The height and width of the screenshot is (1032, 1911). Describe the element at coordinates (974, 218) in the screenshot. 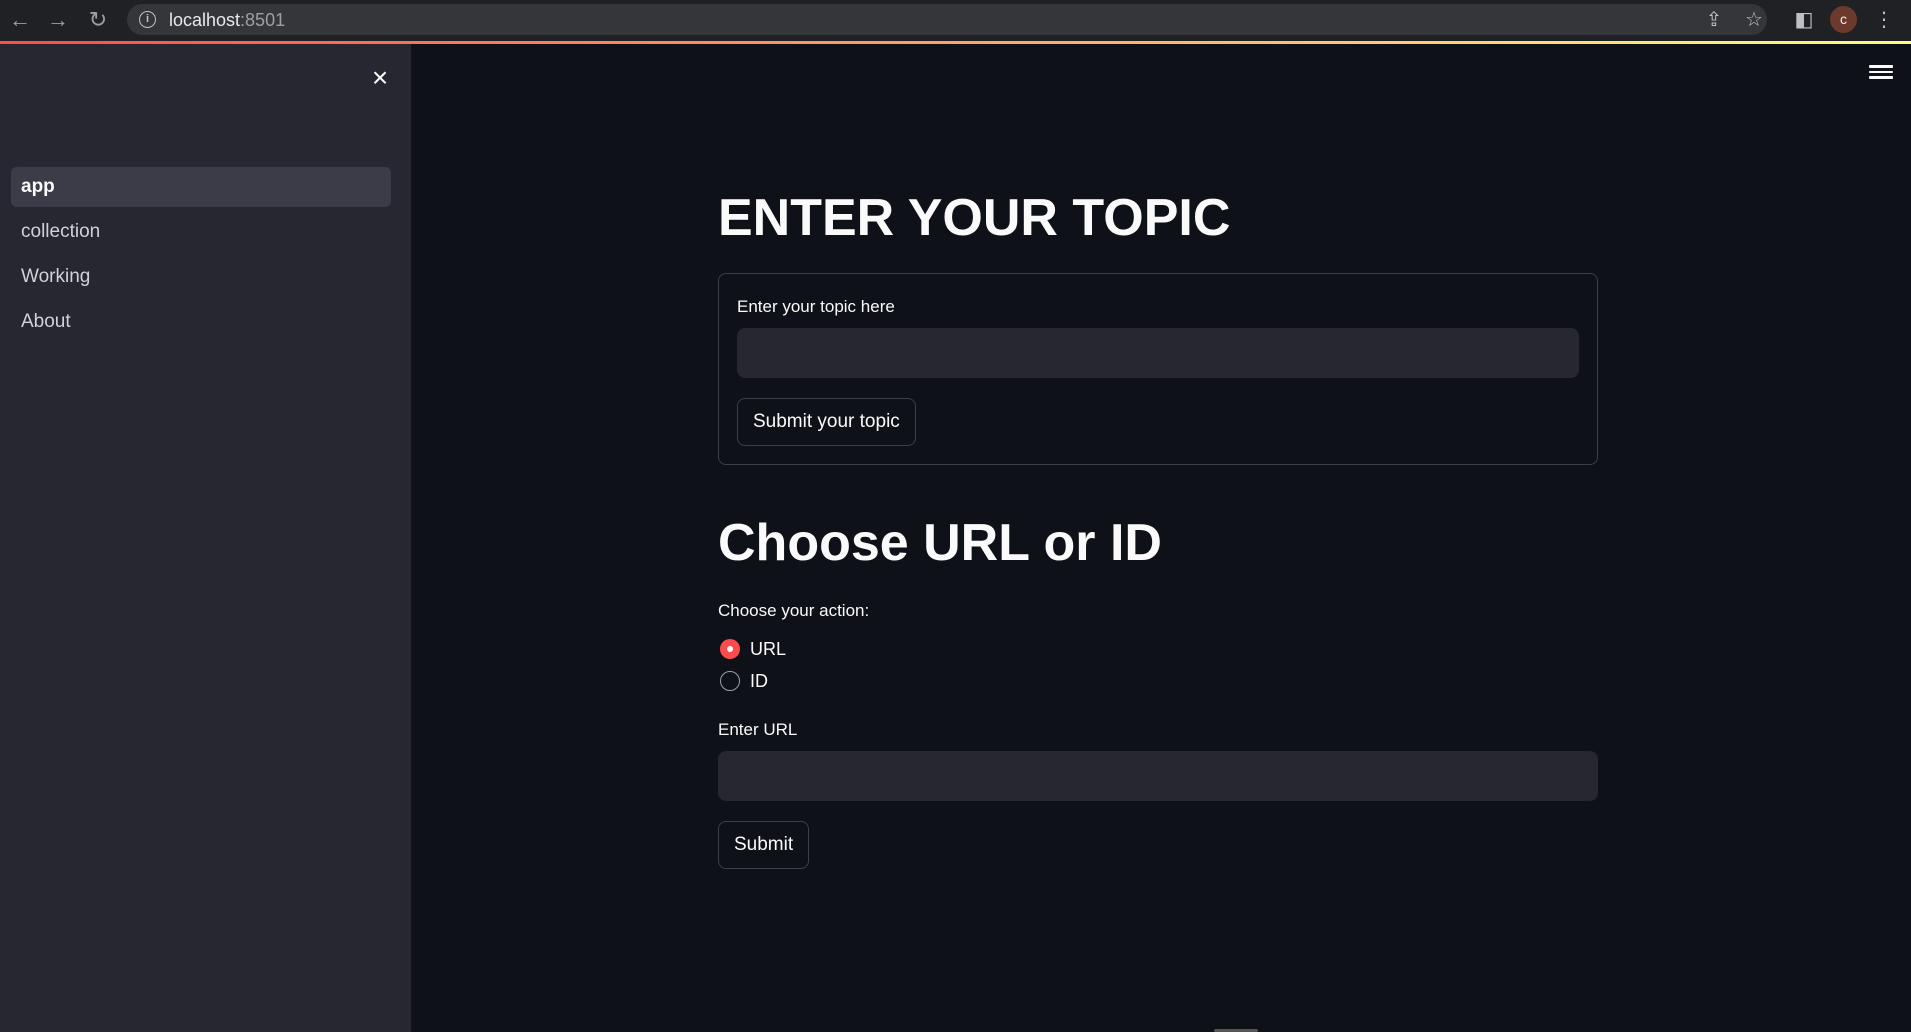

I see `topic-heading: ENTER YOUR TOPIC` at that location.